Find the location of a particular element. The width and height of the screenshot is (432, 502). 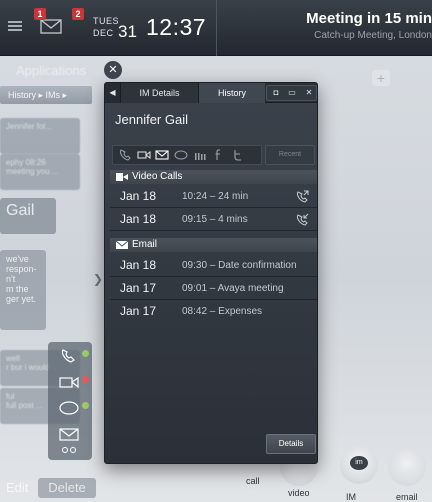

weekday: TUES is located at coordinates (106, 21).